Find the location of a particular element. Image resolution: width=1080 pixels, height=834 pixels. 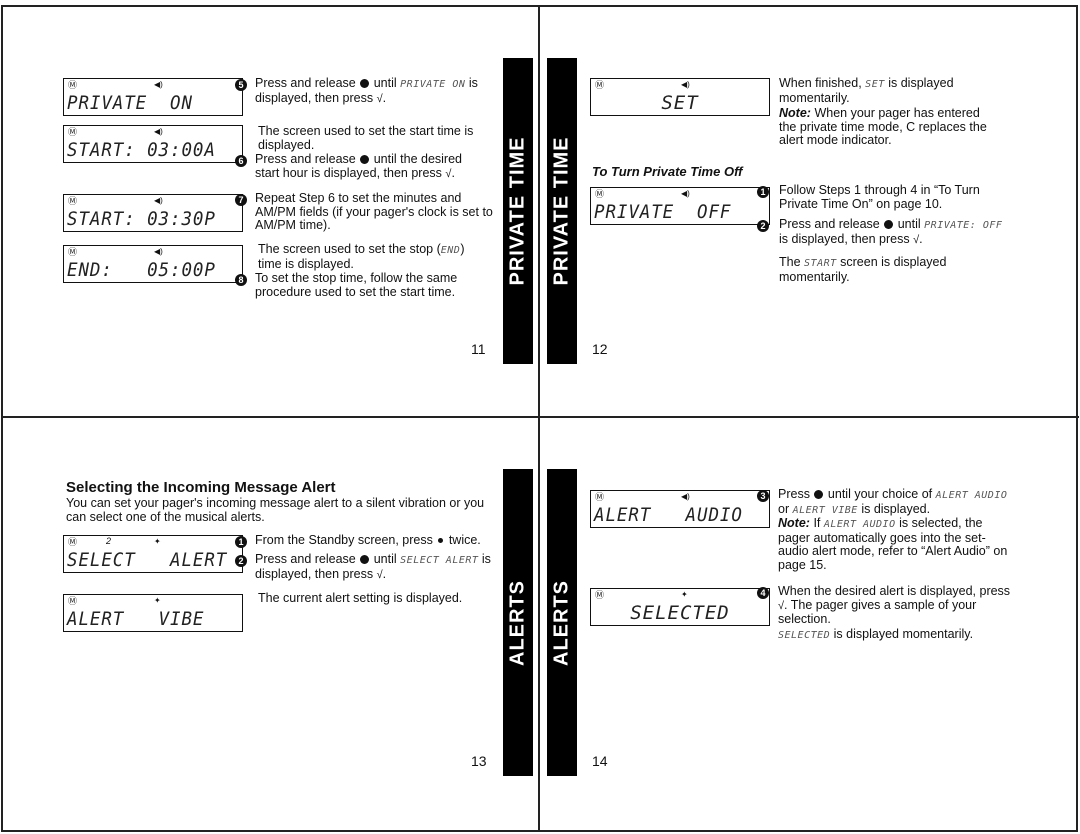

step-bullet-7: 7 is located at coordinates (241, 200).